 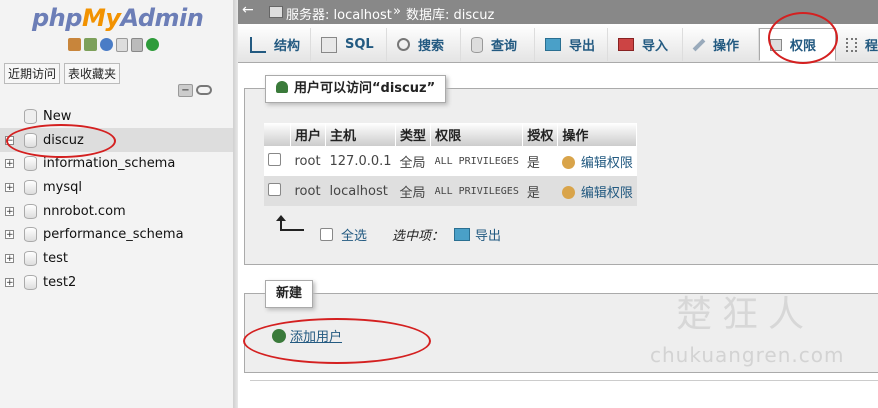 I want to click on tab-import: 导入, so click(x=645, y=44).